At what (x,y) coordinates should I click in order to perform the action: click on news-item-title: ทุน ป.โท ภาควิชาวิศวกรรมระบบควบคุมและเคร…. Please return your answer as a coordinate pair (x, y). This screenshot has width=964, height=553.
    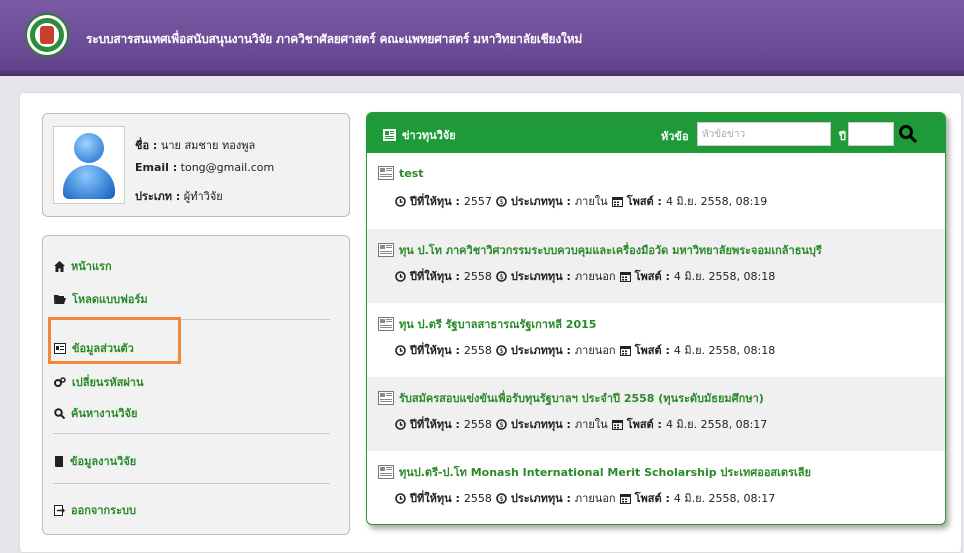
    Looking at the image, I should click on (600, 250).